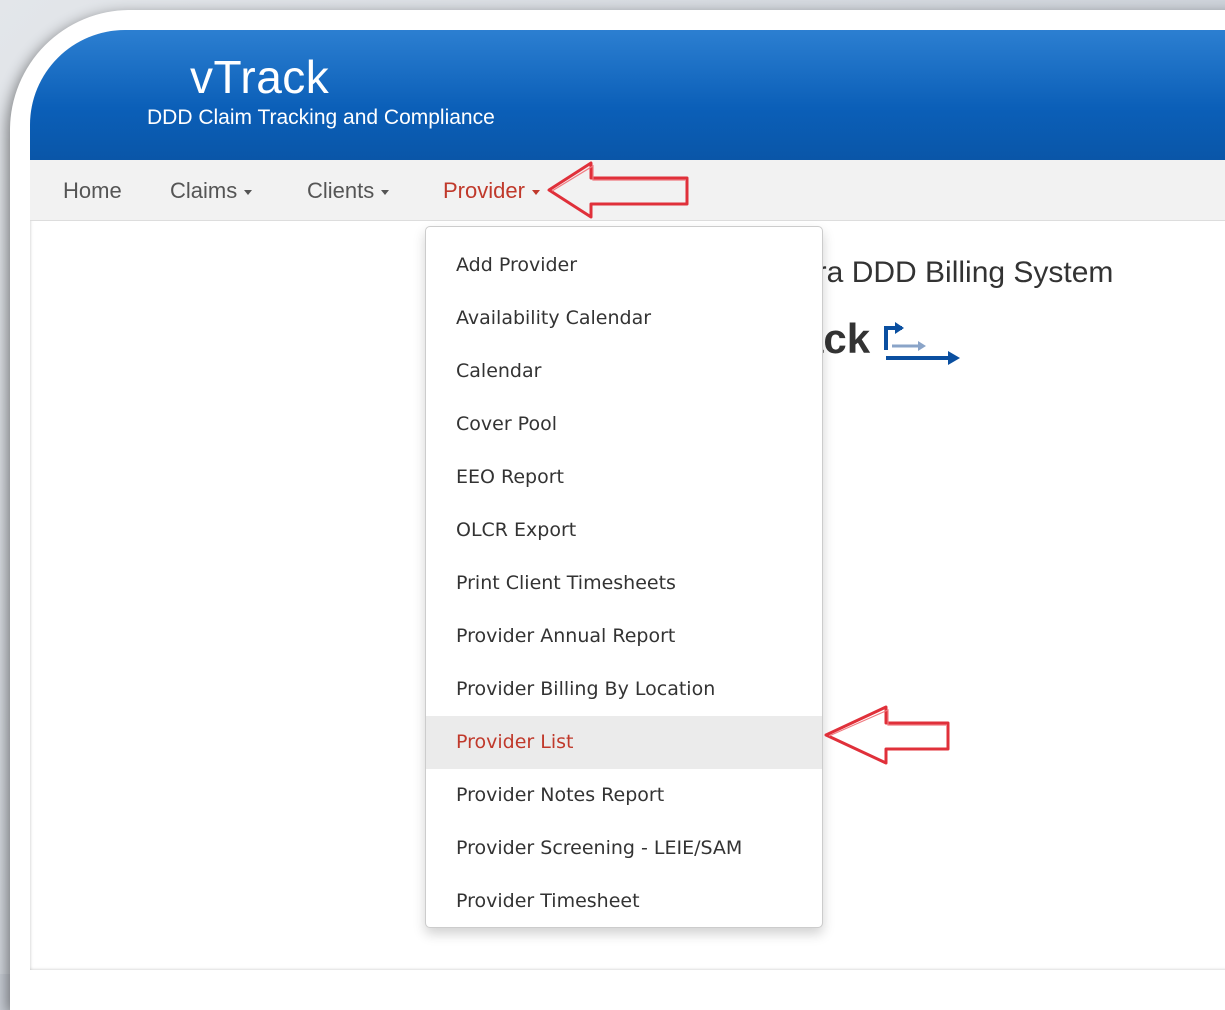 The width and height of the screenshot is (1225, 1010). Describe the element at coordinates (624, 530) in the screenshot. I see `menu-item-olcr-export: OLCR Export` at that location.